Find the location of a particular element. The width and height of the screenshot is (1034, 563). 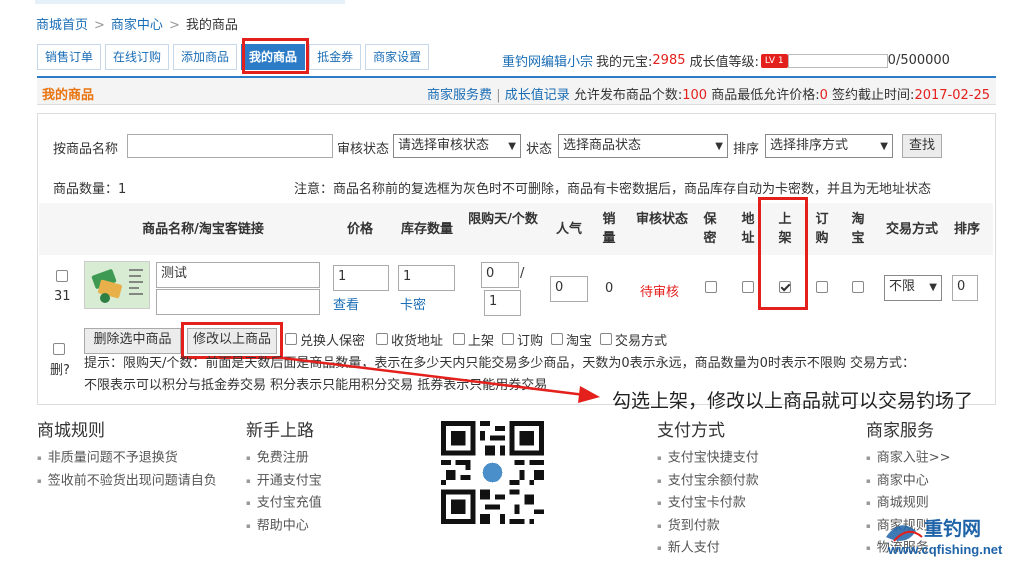

footer-column-newbie: 新手上路 免费注册 开通支付宝 支付宝充值 帮助中心 is located at coordinates (284, 476).